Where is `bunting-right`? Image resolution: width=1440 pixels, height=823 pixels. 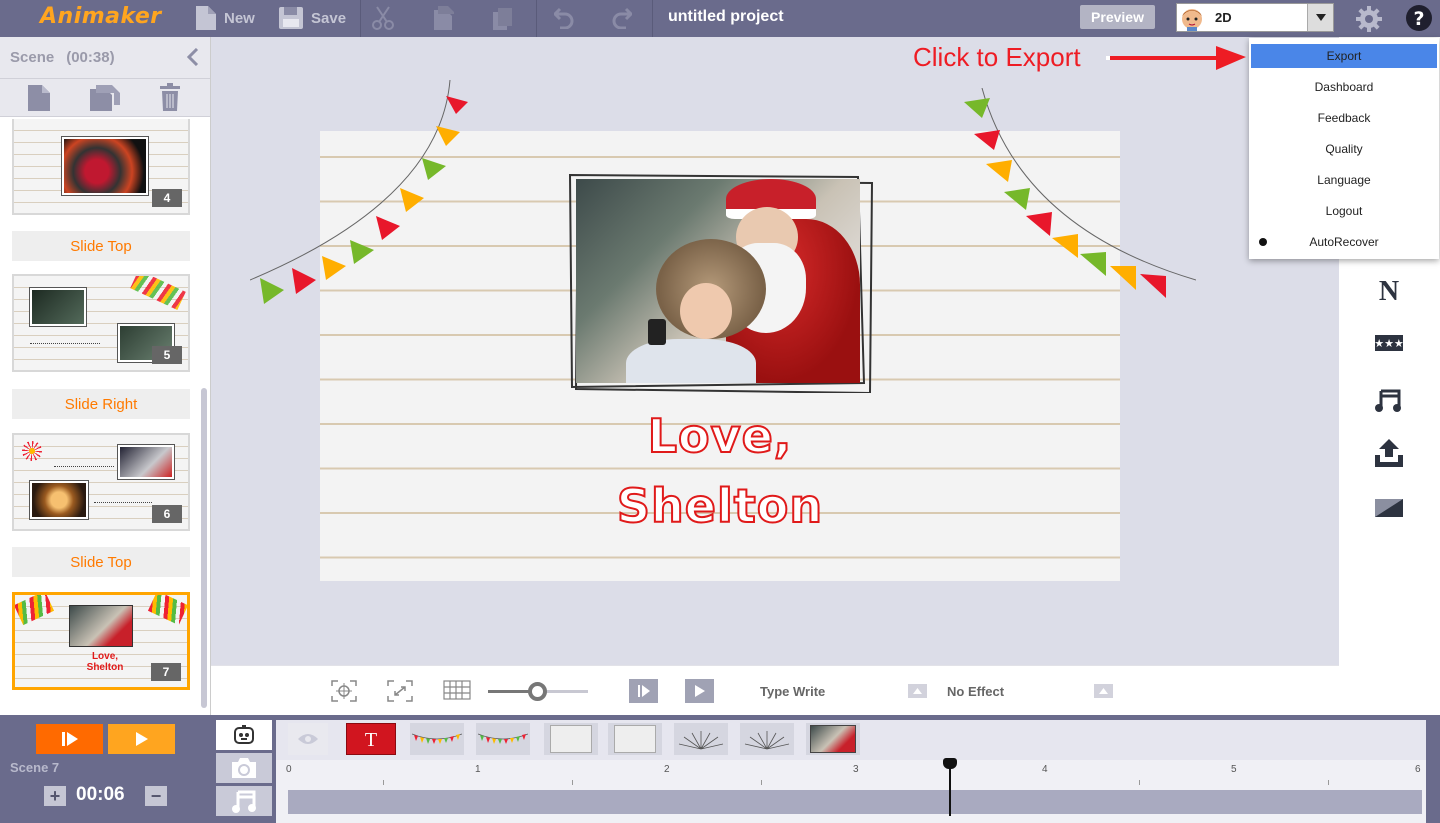 bunting-right is located at coordinates (1078, 195).